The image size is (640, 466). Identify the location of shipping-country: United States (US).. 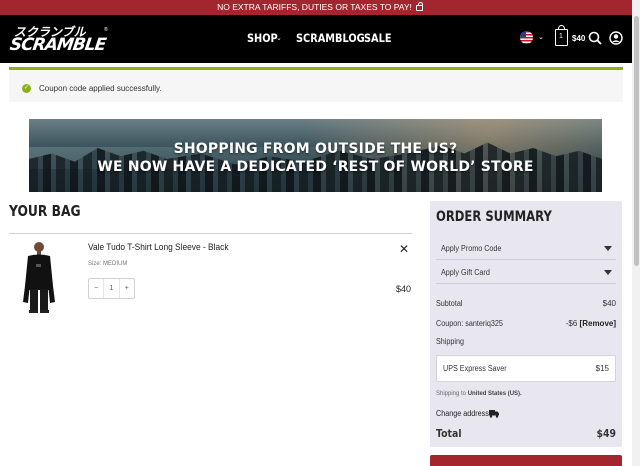
(494, 394).